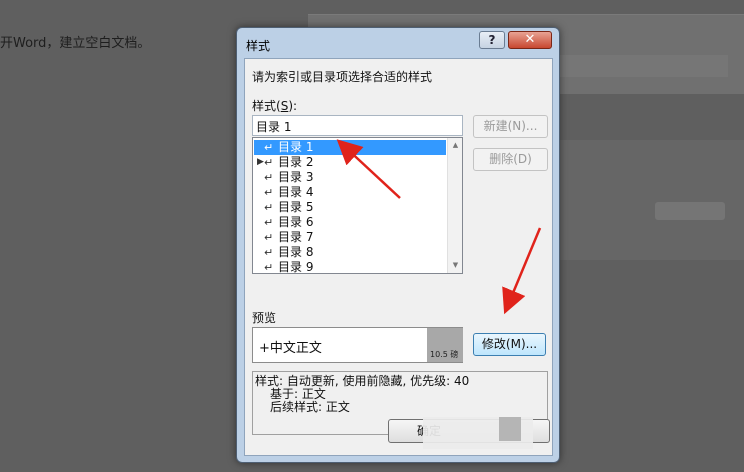 Image resolution: width=744 pixels, height=472 pixels. Describe the element at coordinates (455, 265) in the screenshot. I see `scroll-down-icon: ▼` at that location.